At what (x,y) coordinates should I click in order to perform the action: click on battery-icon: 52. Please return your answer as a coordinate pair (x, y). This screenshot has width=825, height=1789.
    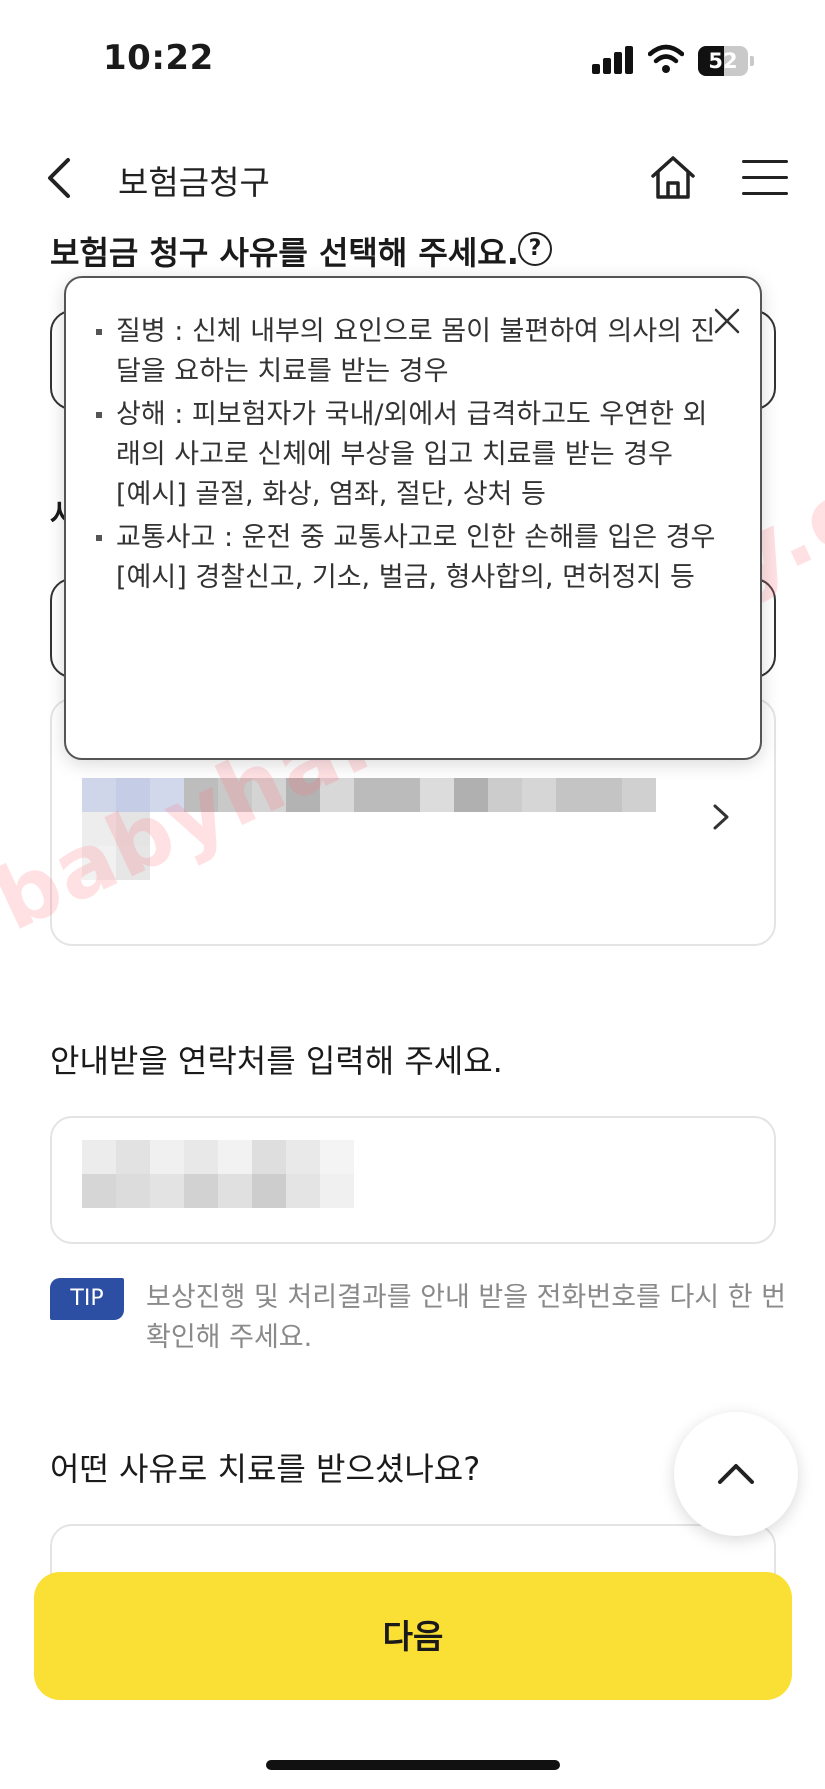
    Looking at the image, I should click on (726, 61).